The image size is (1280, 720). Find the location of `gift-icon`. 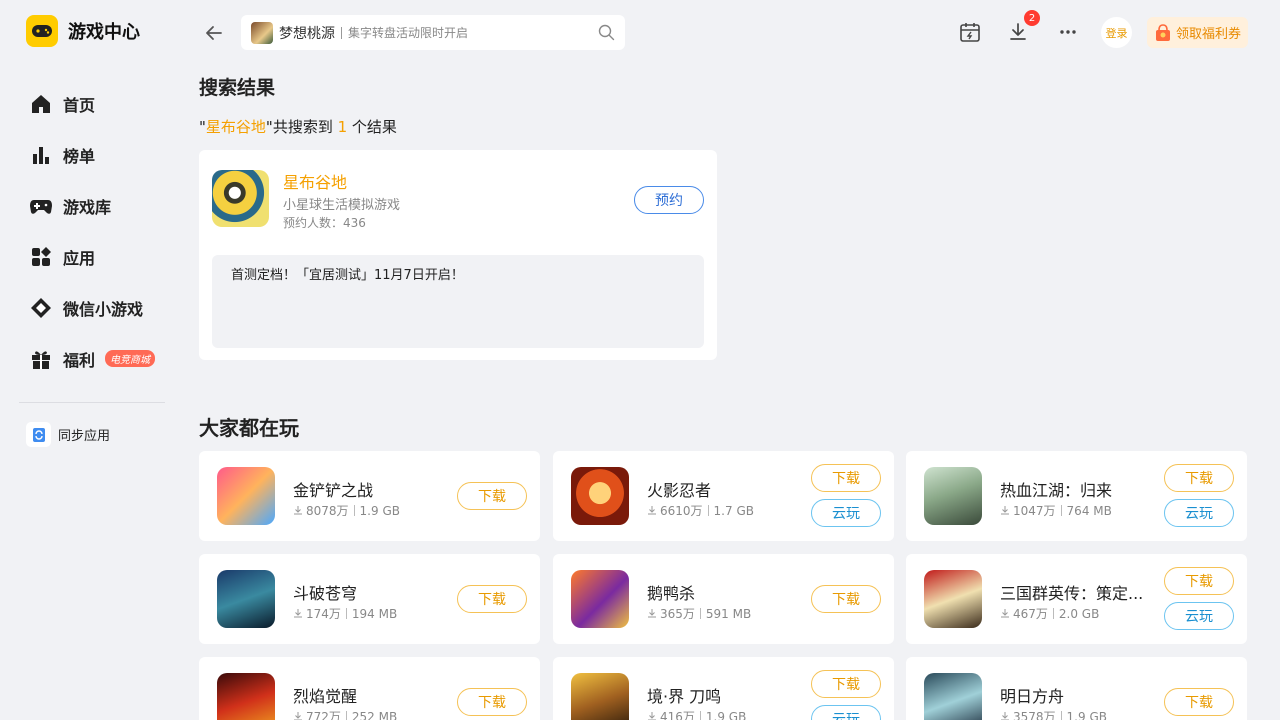

gift-icon is located at coordinates (41, 359).